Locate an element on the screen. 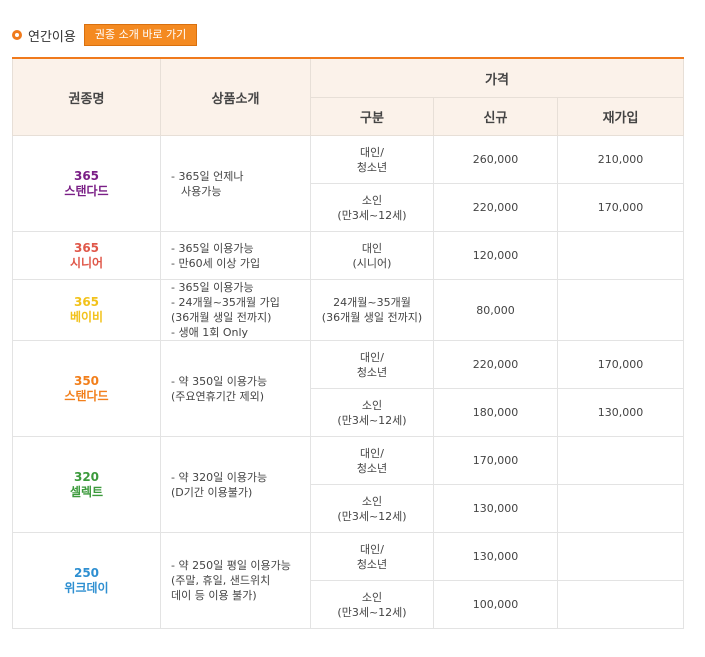  product-name-text: 위크데이 is located at coordinates (86, 587).